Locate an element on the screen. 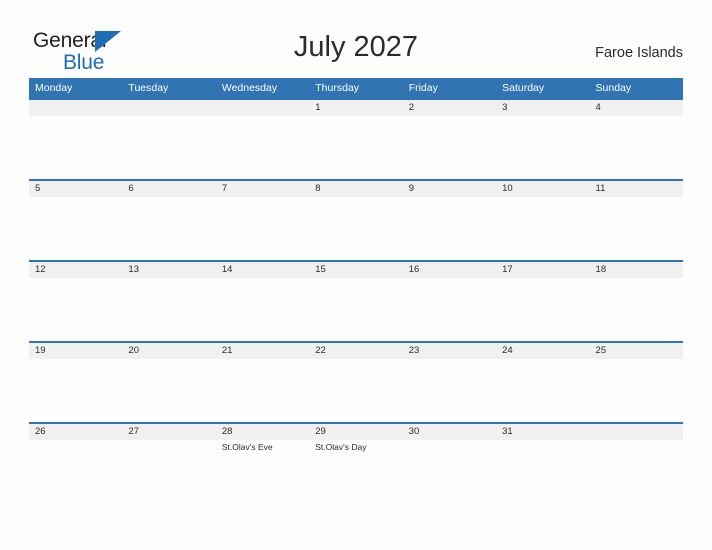  day-number: 23 is located at coordinates (414, 350).